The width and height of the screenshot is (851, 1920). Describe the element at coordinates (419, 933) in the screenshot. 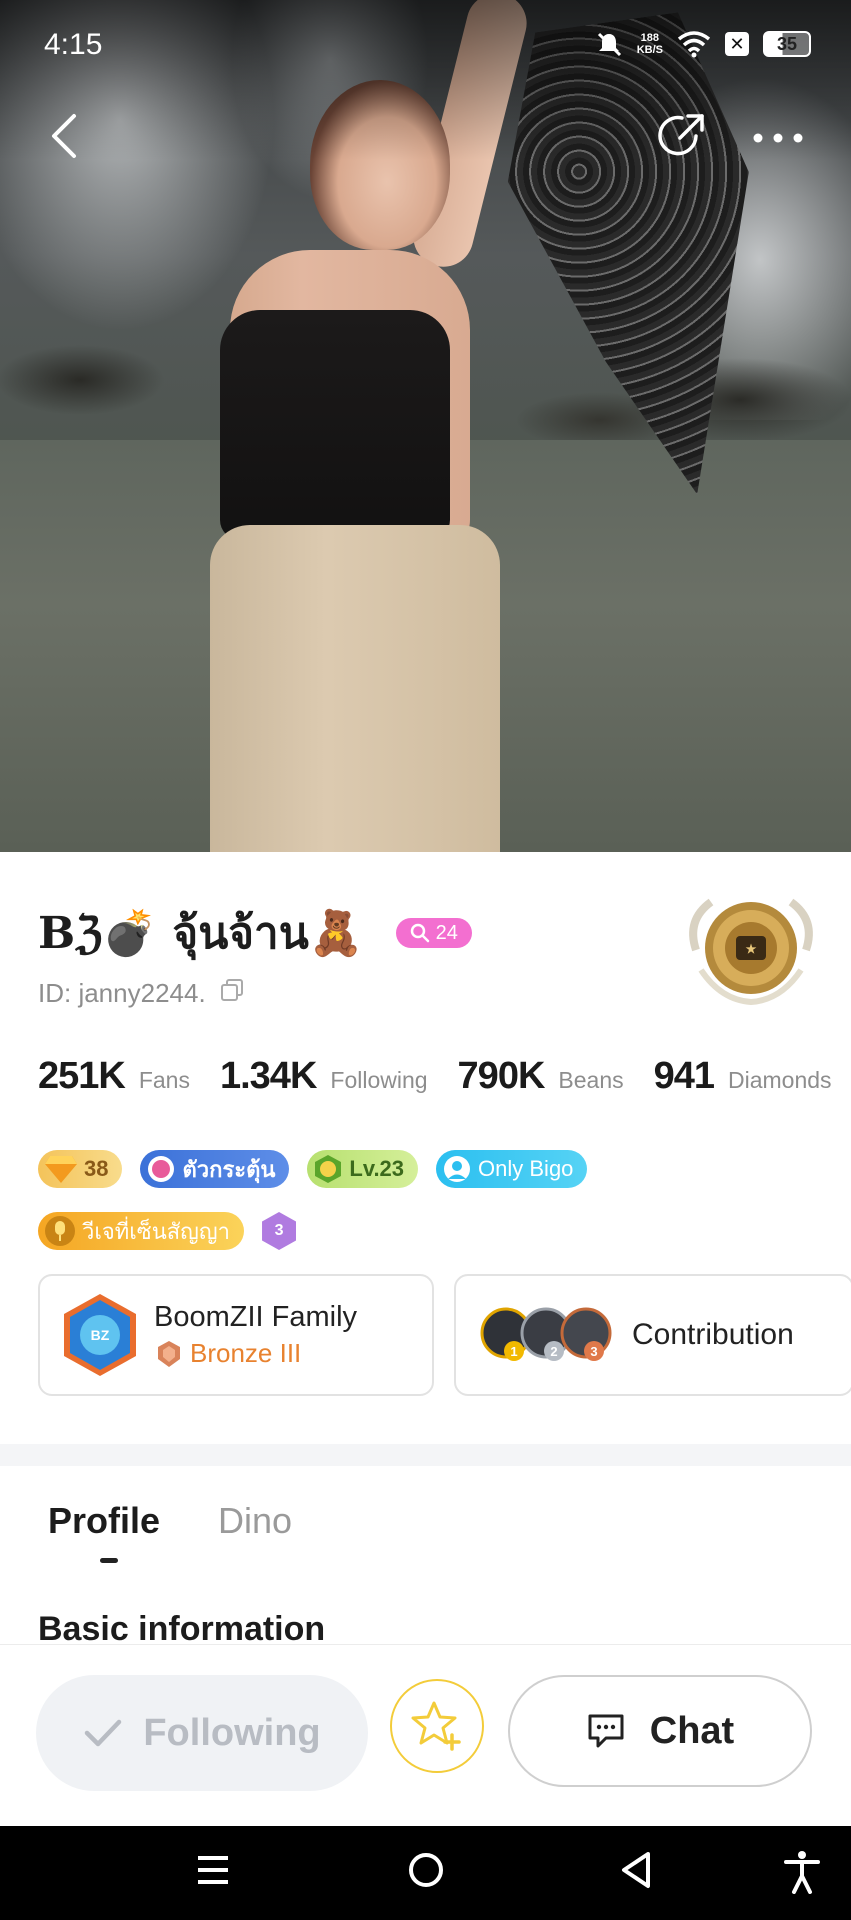

I see `search-icon` at that location.